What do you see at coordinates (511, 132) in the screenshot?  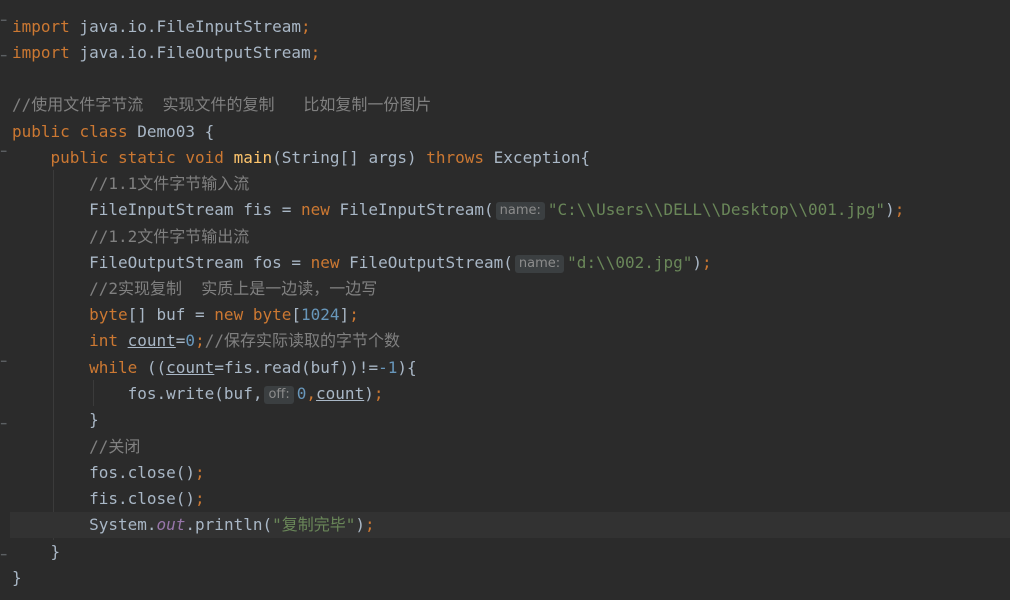 I see `code-line: public class Demo03 {` at bounding box center [511, 132].